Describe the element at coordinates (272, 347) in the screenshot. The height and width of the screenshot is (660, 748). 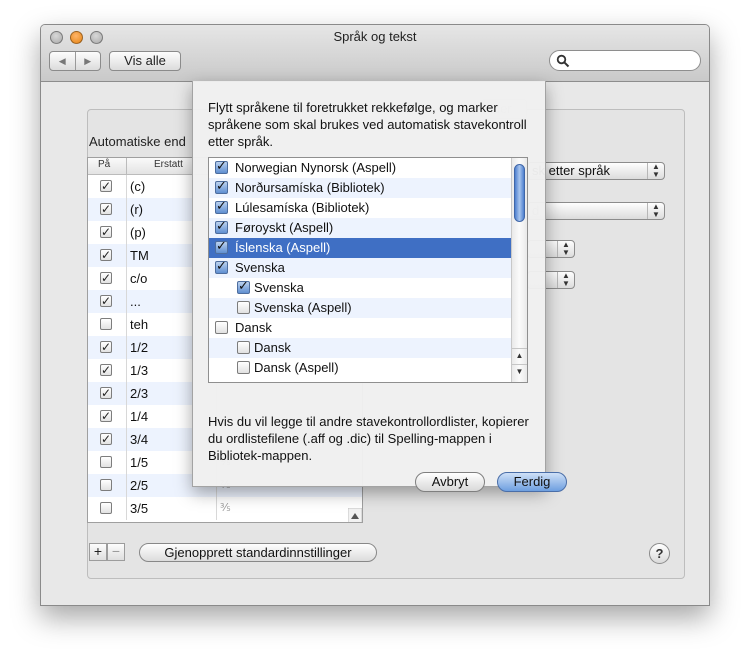
I see `language-label: Dansk` at that location.